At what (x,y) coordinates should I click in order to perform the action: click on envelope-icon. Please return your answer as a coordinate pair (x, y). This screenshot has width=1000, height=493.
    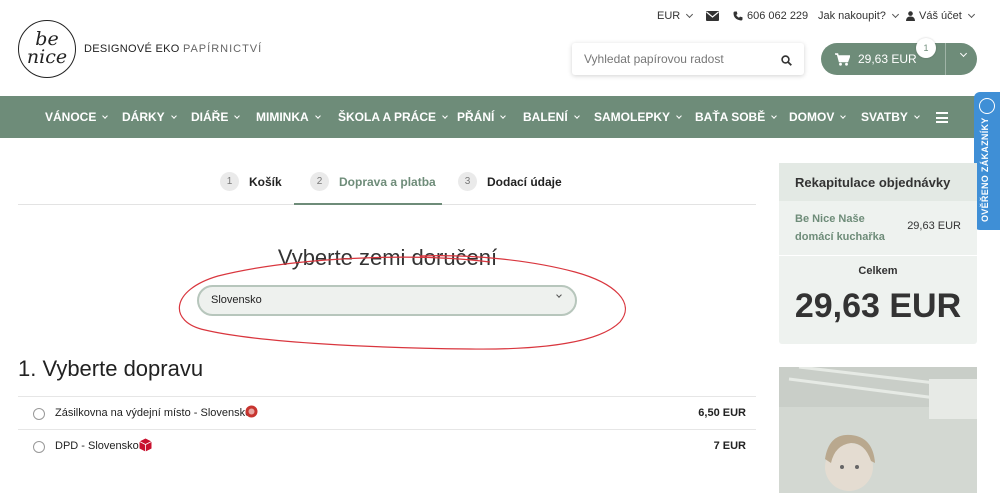
    Looking at the image, I should click on (712, 16).